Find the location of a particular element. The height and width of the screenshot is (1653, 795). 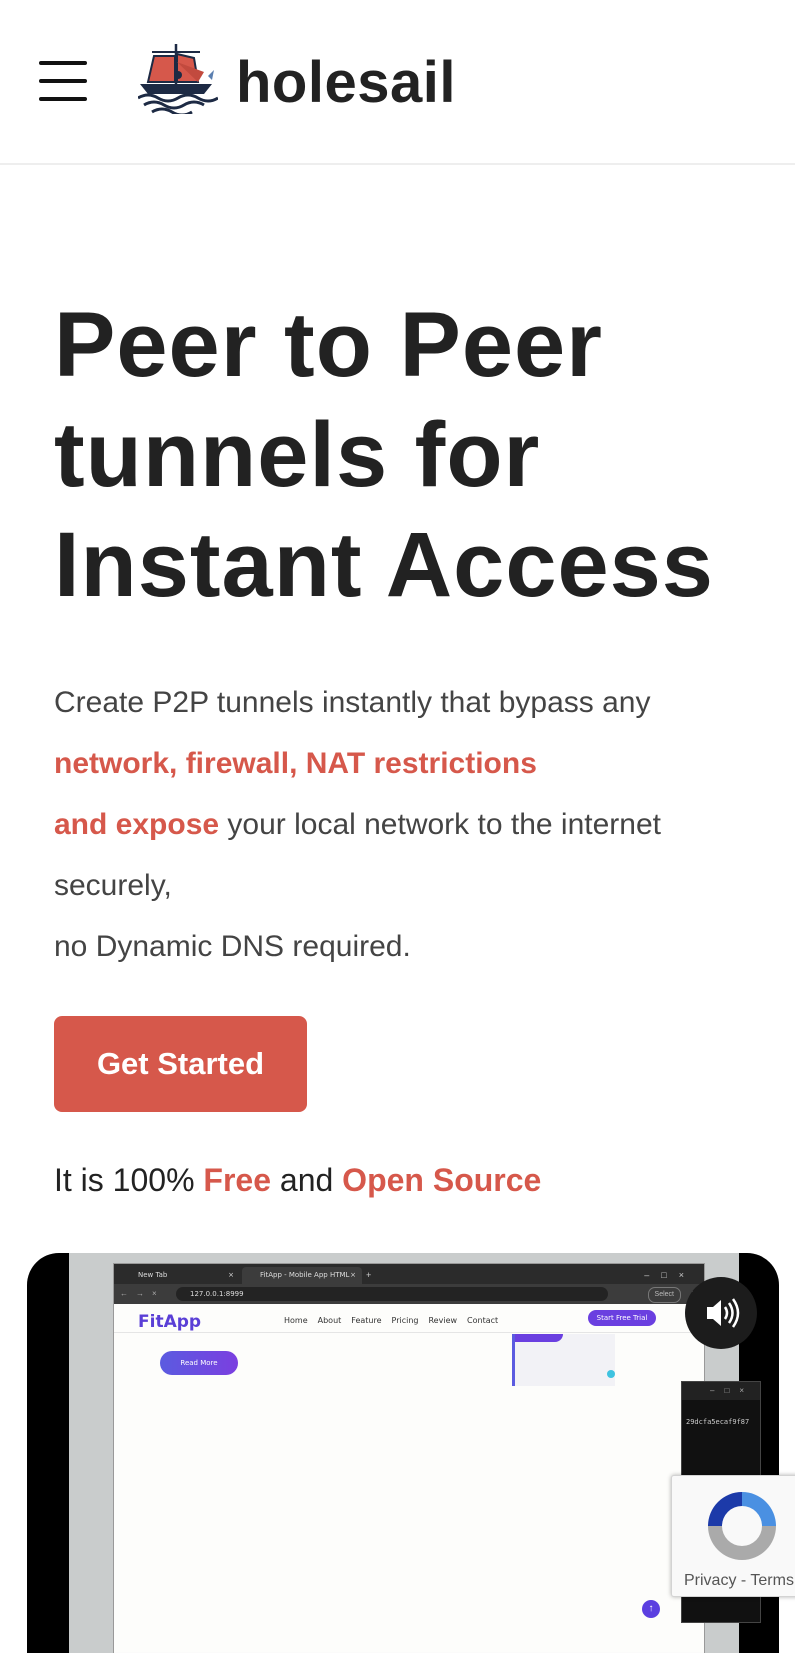

hero-text-line4: no Dynamic DNS required. is located at coordinates (232, 946).